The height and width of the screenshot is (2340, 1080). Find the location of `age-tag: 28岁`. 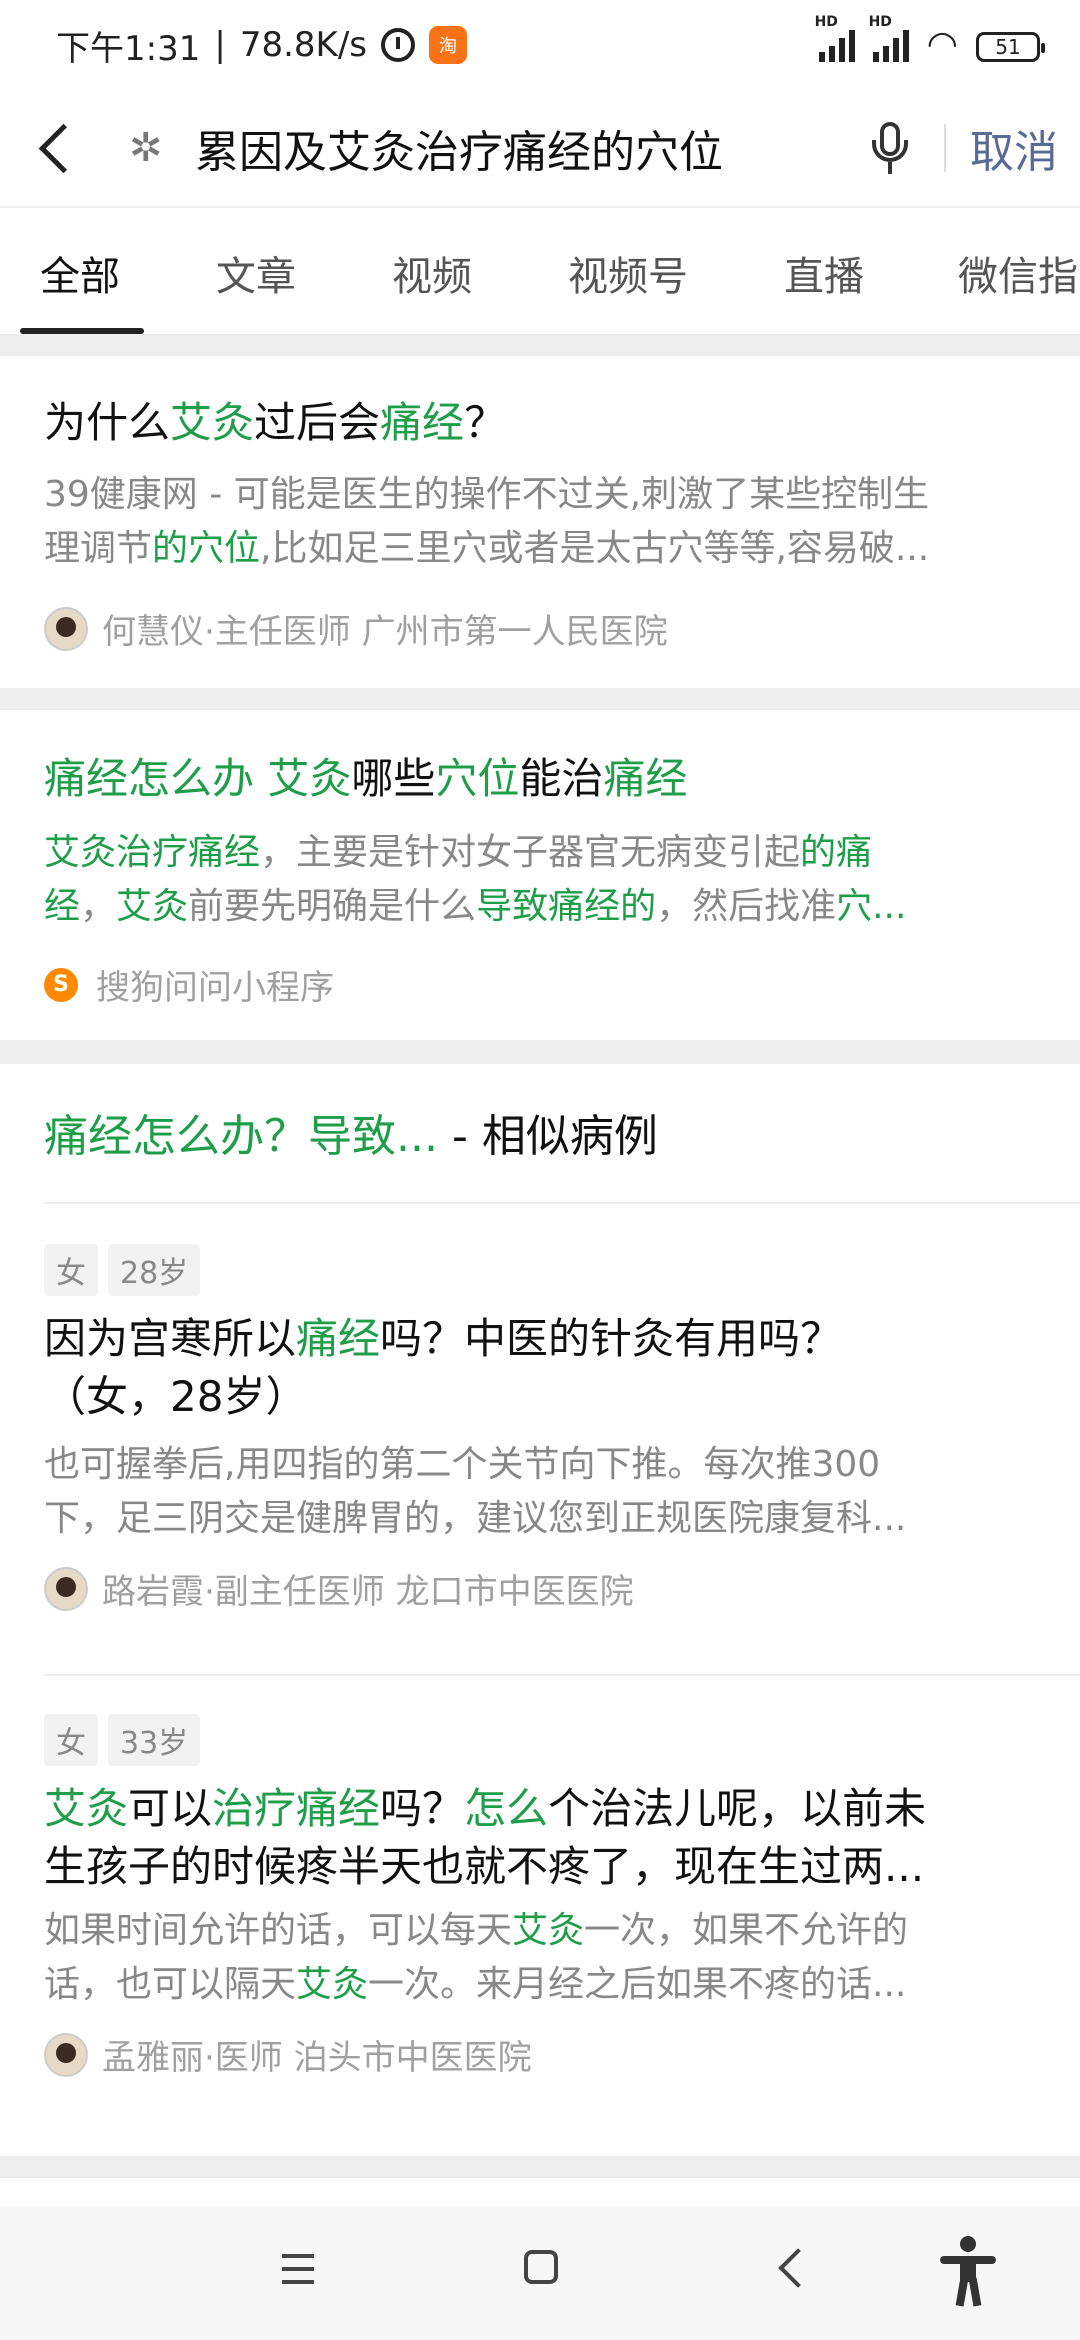

age-tag: 28岁 is located at coordinates (154, 1270).